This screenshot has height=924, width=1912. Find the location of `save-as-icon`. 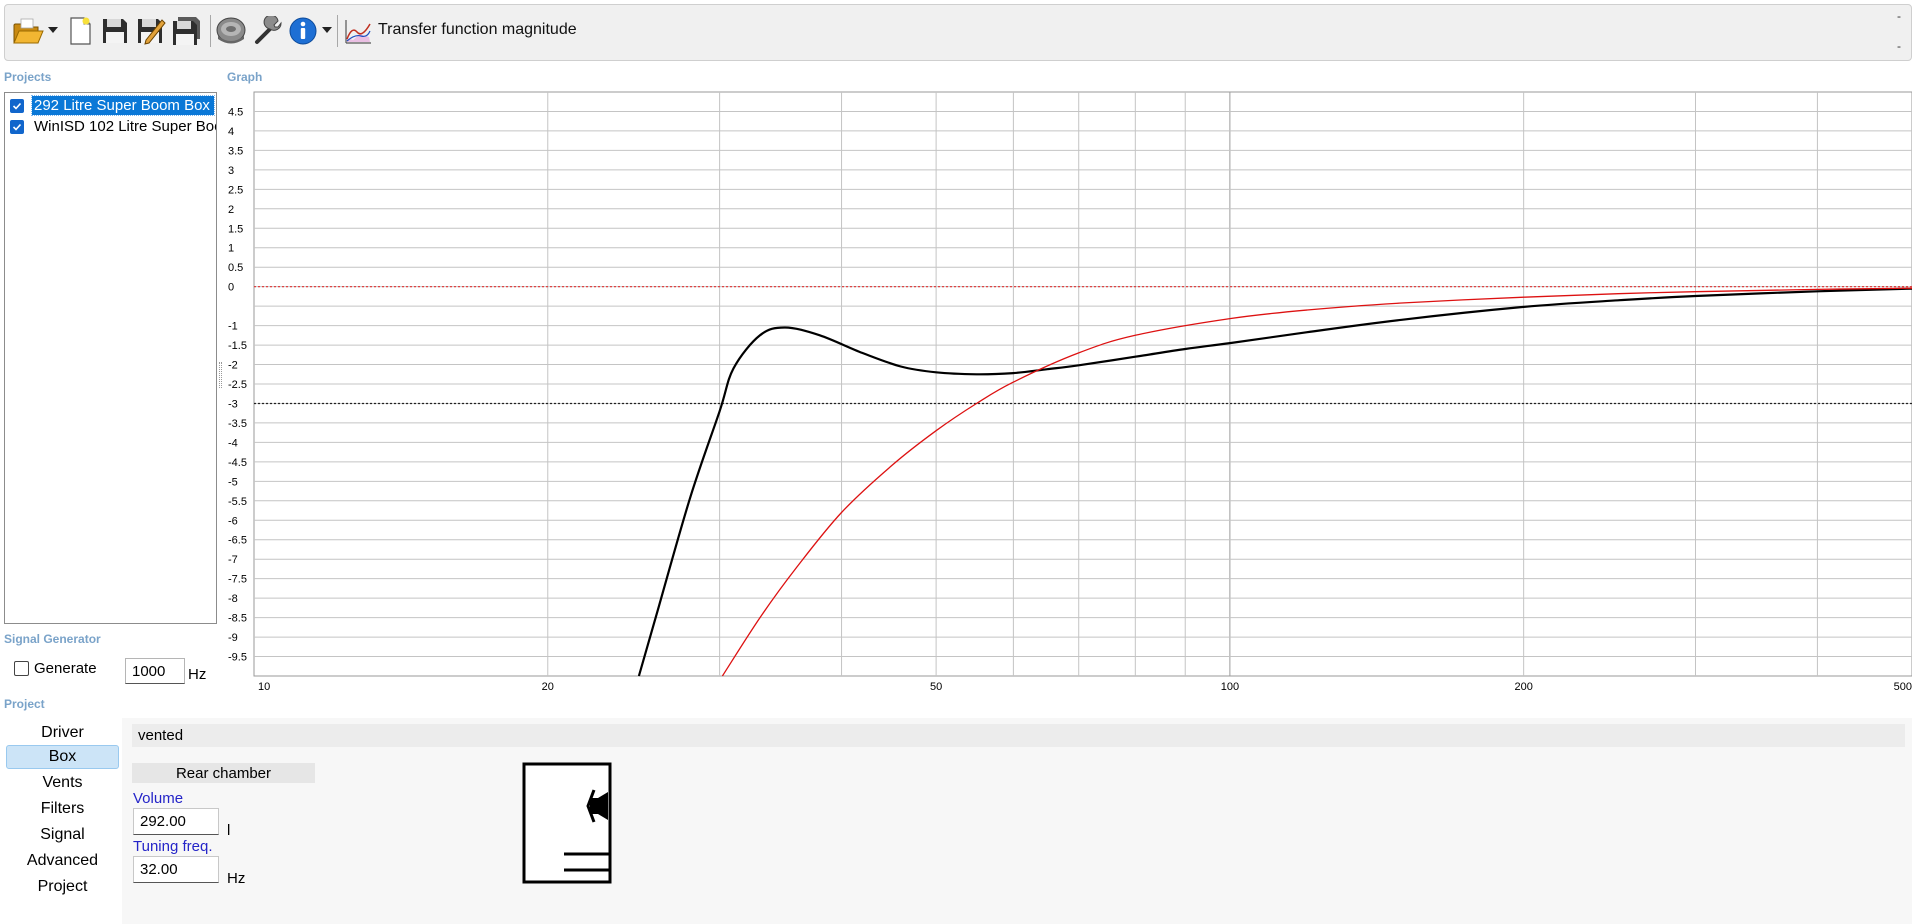

save-as-icon is located at coordinates (152, 32).